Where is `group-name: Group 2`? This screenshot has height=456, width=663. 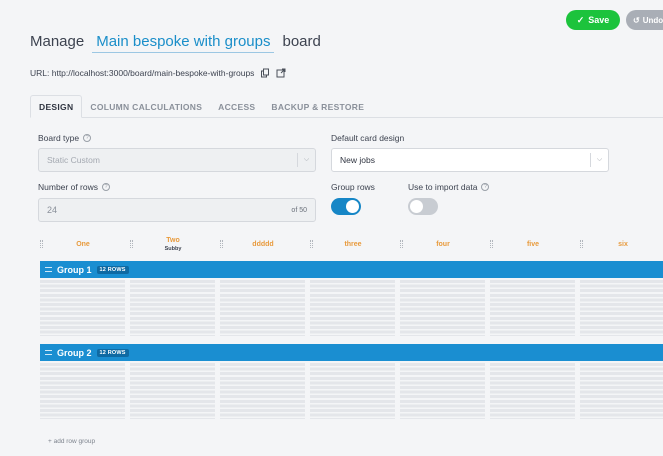
group-name: Group 2 is located at coordinates (74, 352).